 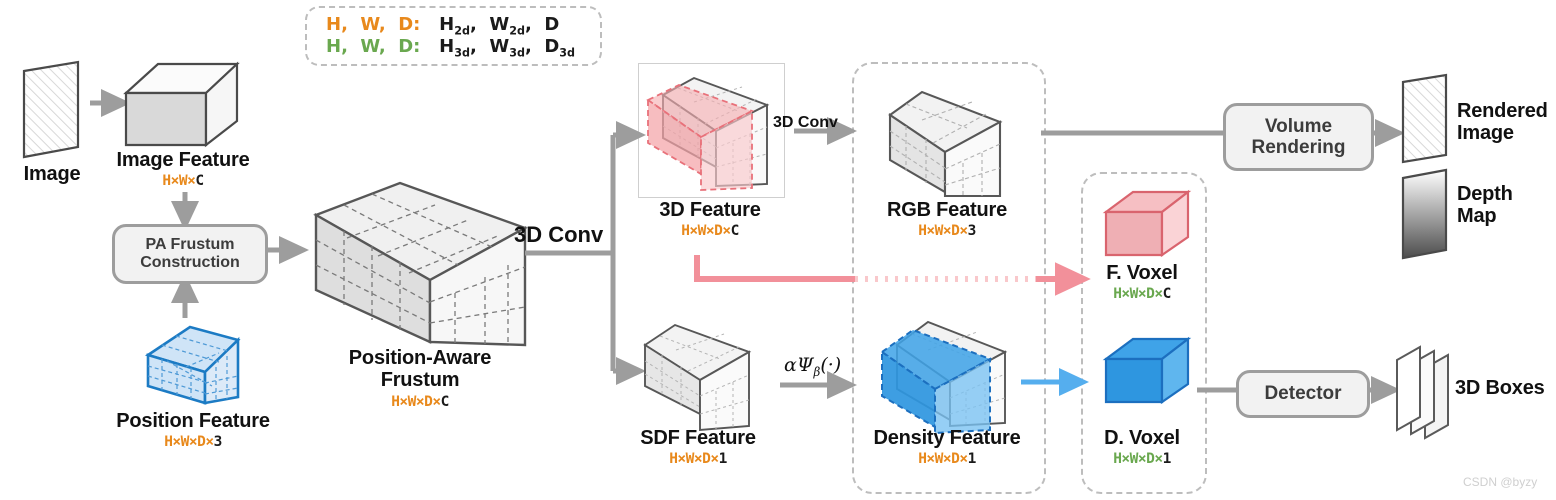 I want to click on d-voxel-cuboid, so click(x=1147, y=370).